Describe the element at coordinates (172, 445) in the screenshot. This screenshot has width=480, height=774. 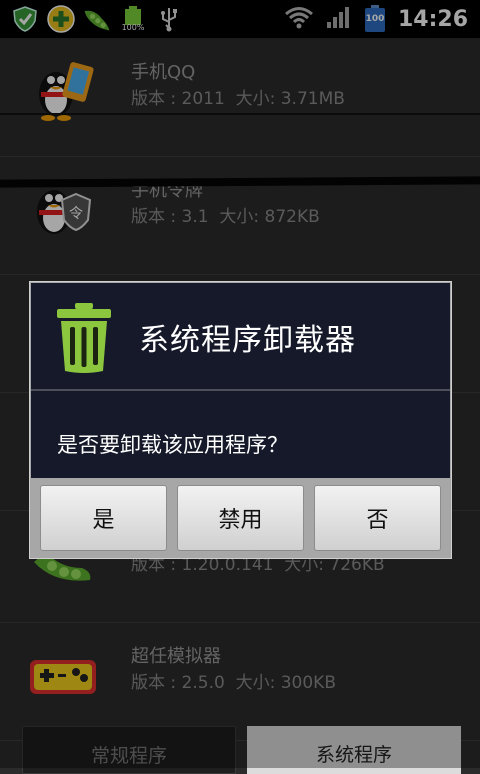
I see `dialog-message: 是否要卸载该应用程序？` at that location.